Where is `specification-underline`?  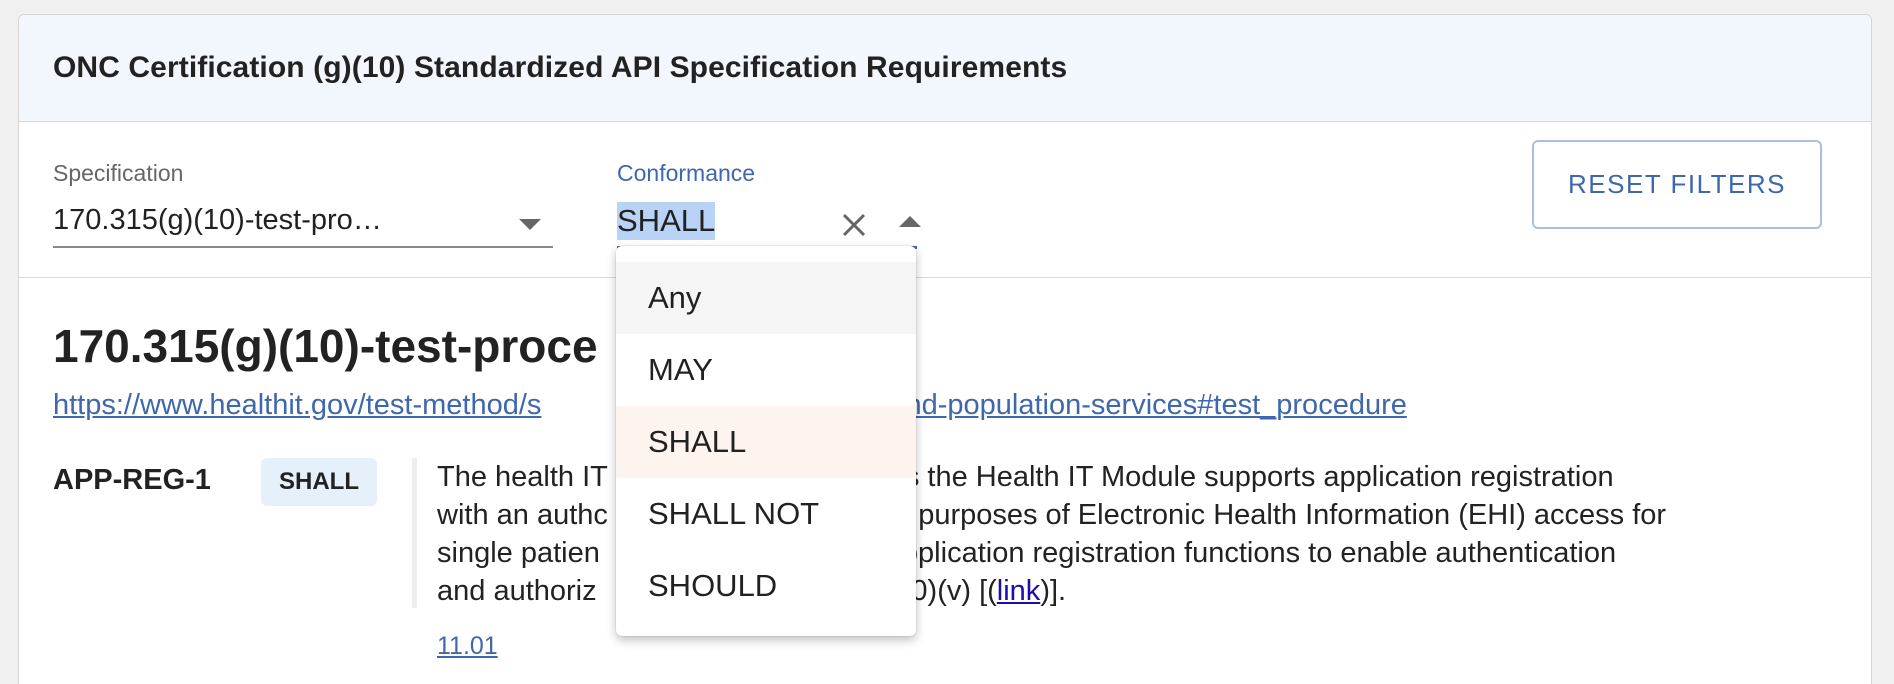 specification-underline is located at coordinates (303, 247).